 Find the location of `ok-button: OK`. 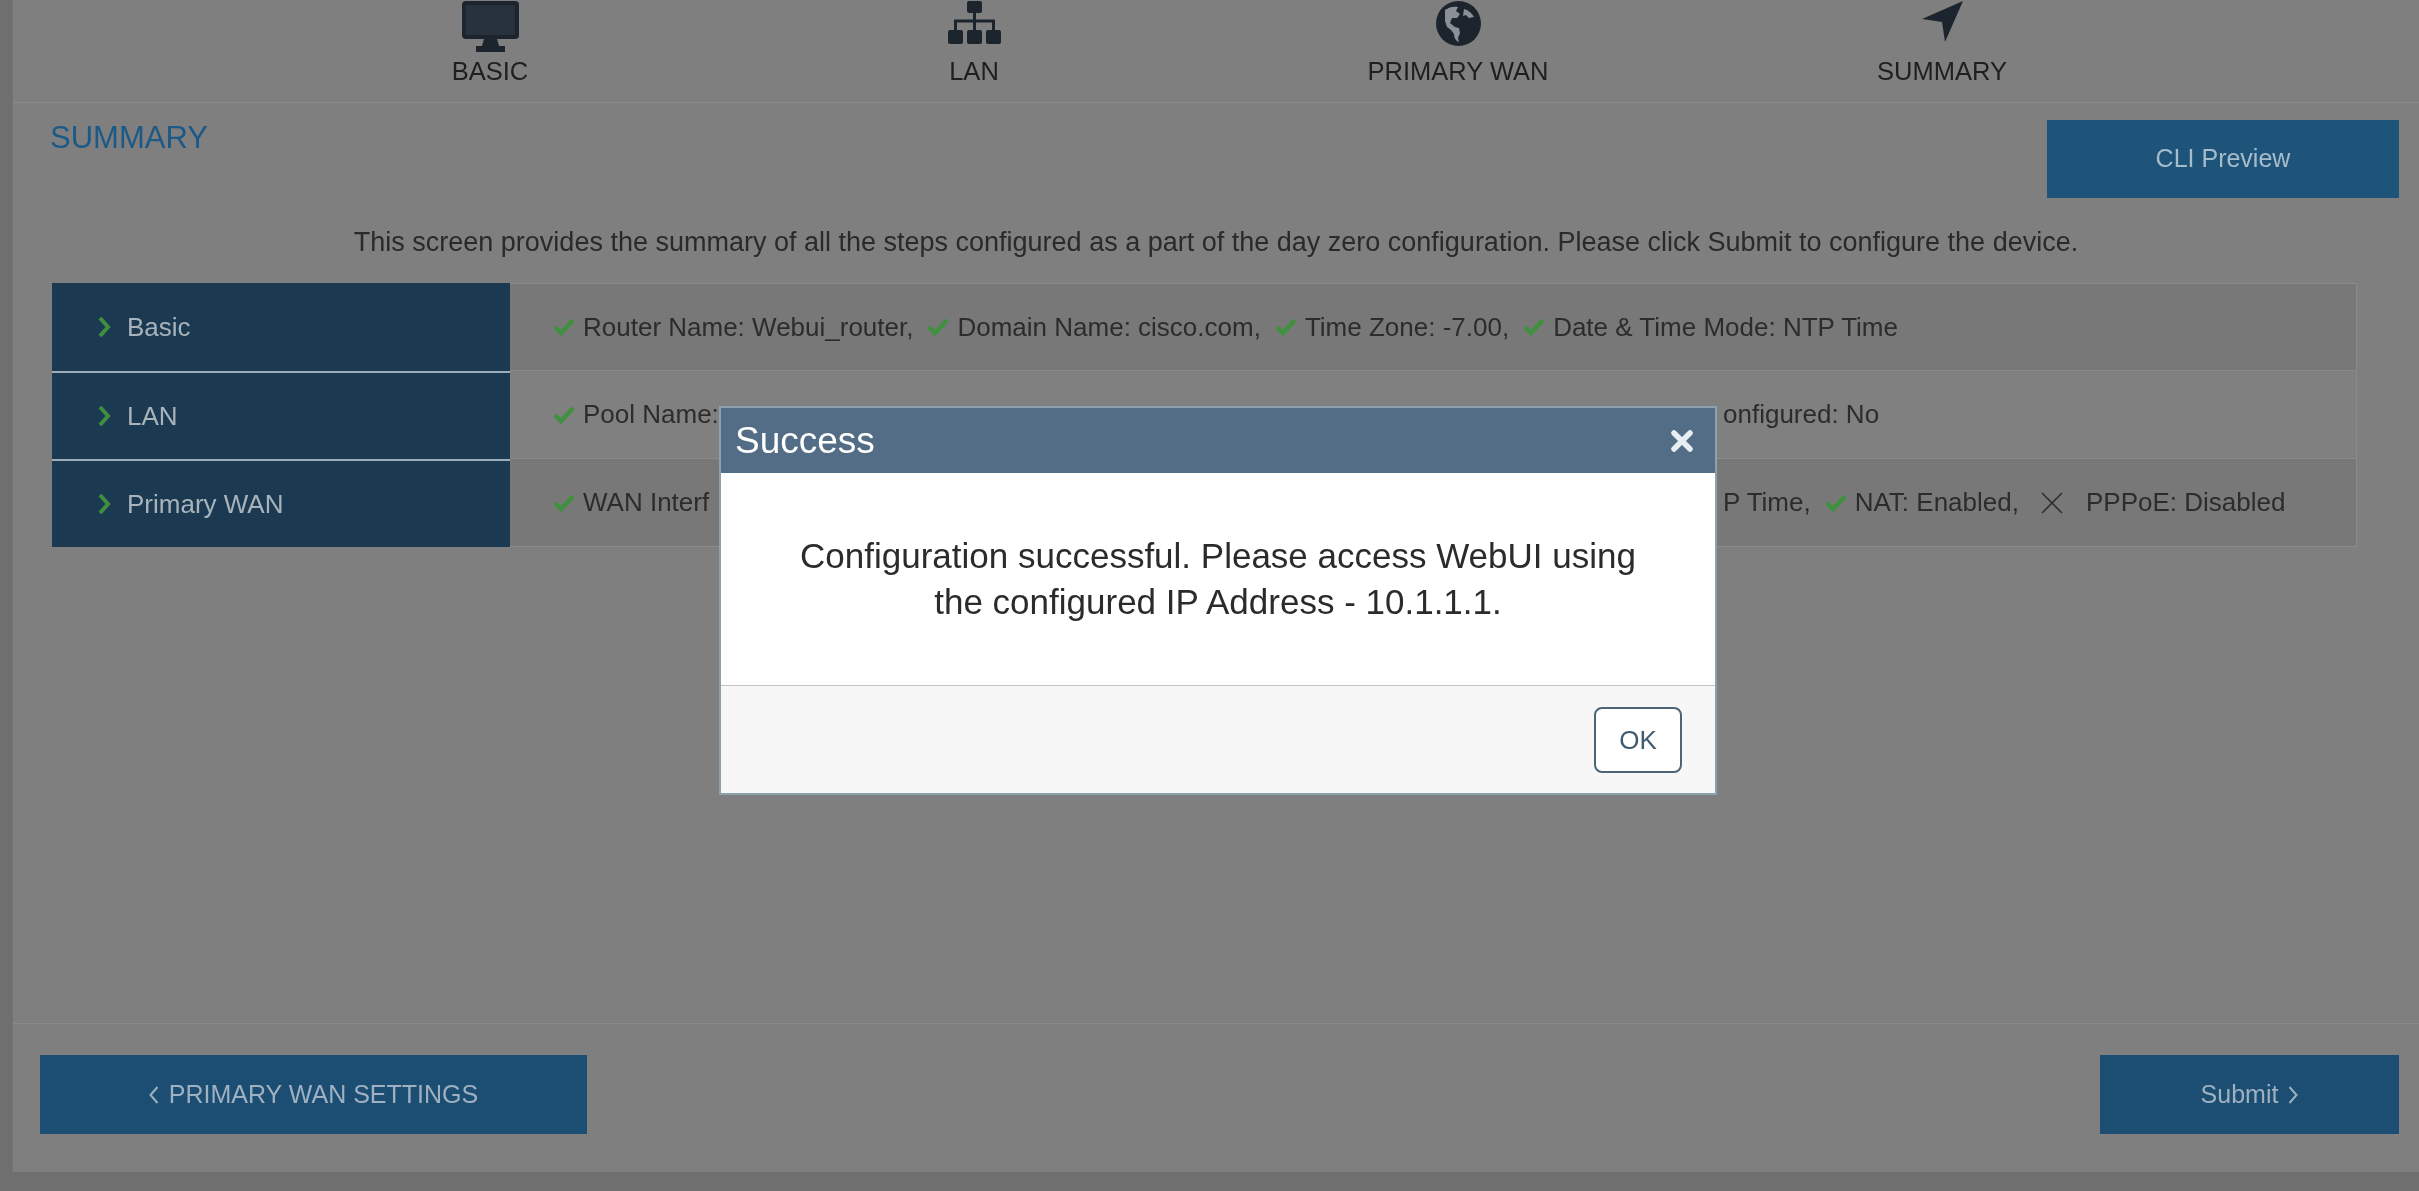

ok-button: OK is located at coordinates (1638, 740).